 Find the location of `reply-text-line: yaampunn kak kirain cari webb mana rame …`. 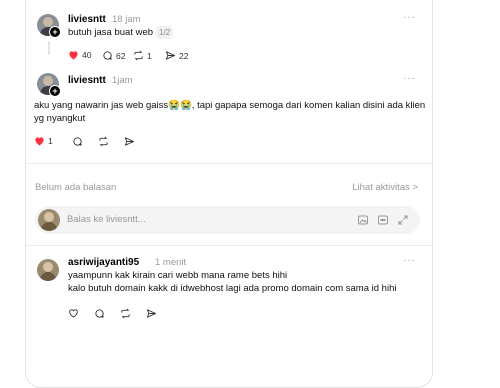

reply-text-line: yaampunn kak kirain cari webb mana rame … is located at coordinates (178, 275).